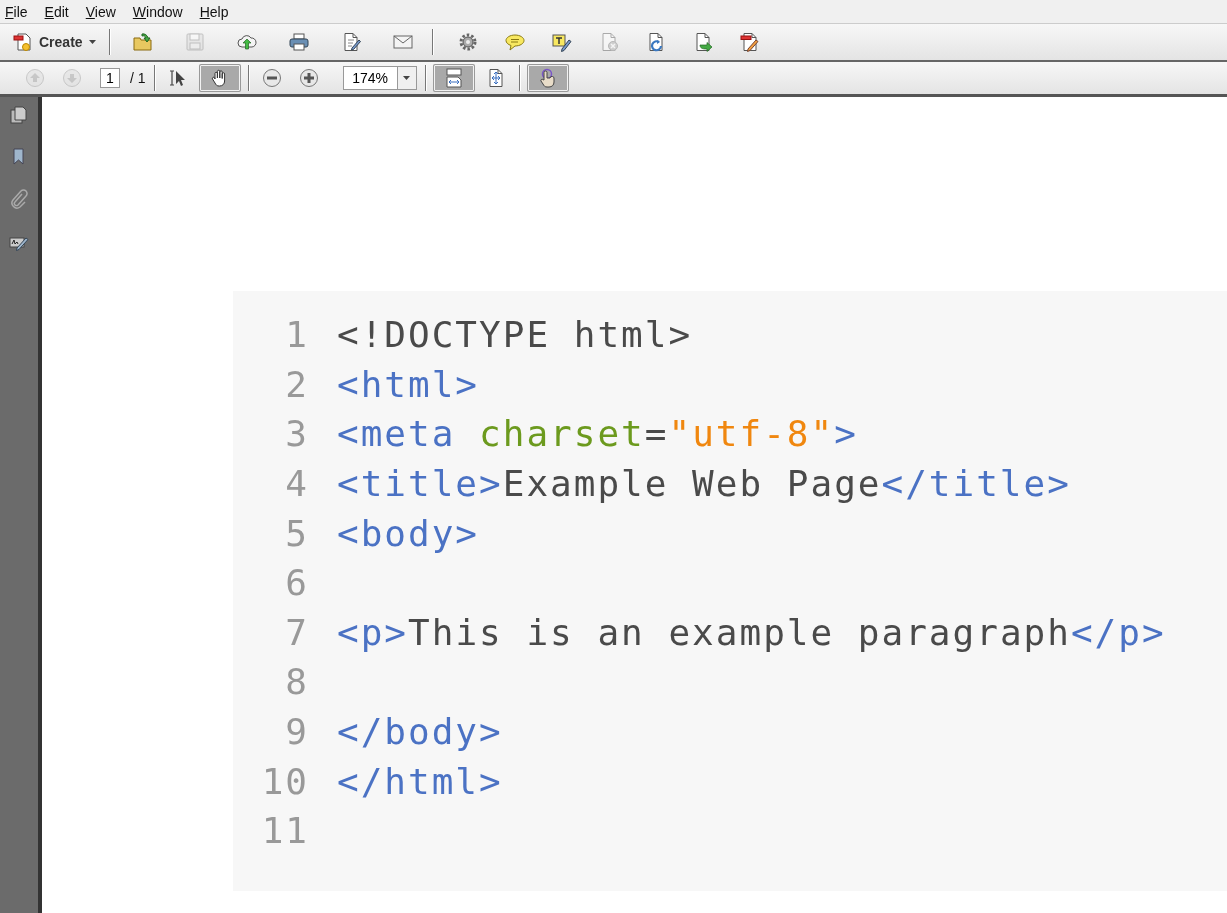 The image size is (1227, 913). What do you see at coordinates (23, 42) in the screenshot?
I see `document-star-icon` at bounding box center [23, 42].